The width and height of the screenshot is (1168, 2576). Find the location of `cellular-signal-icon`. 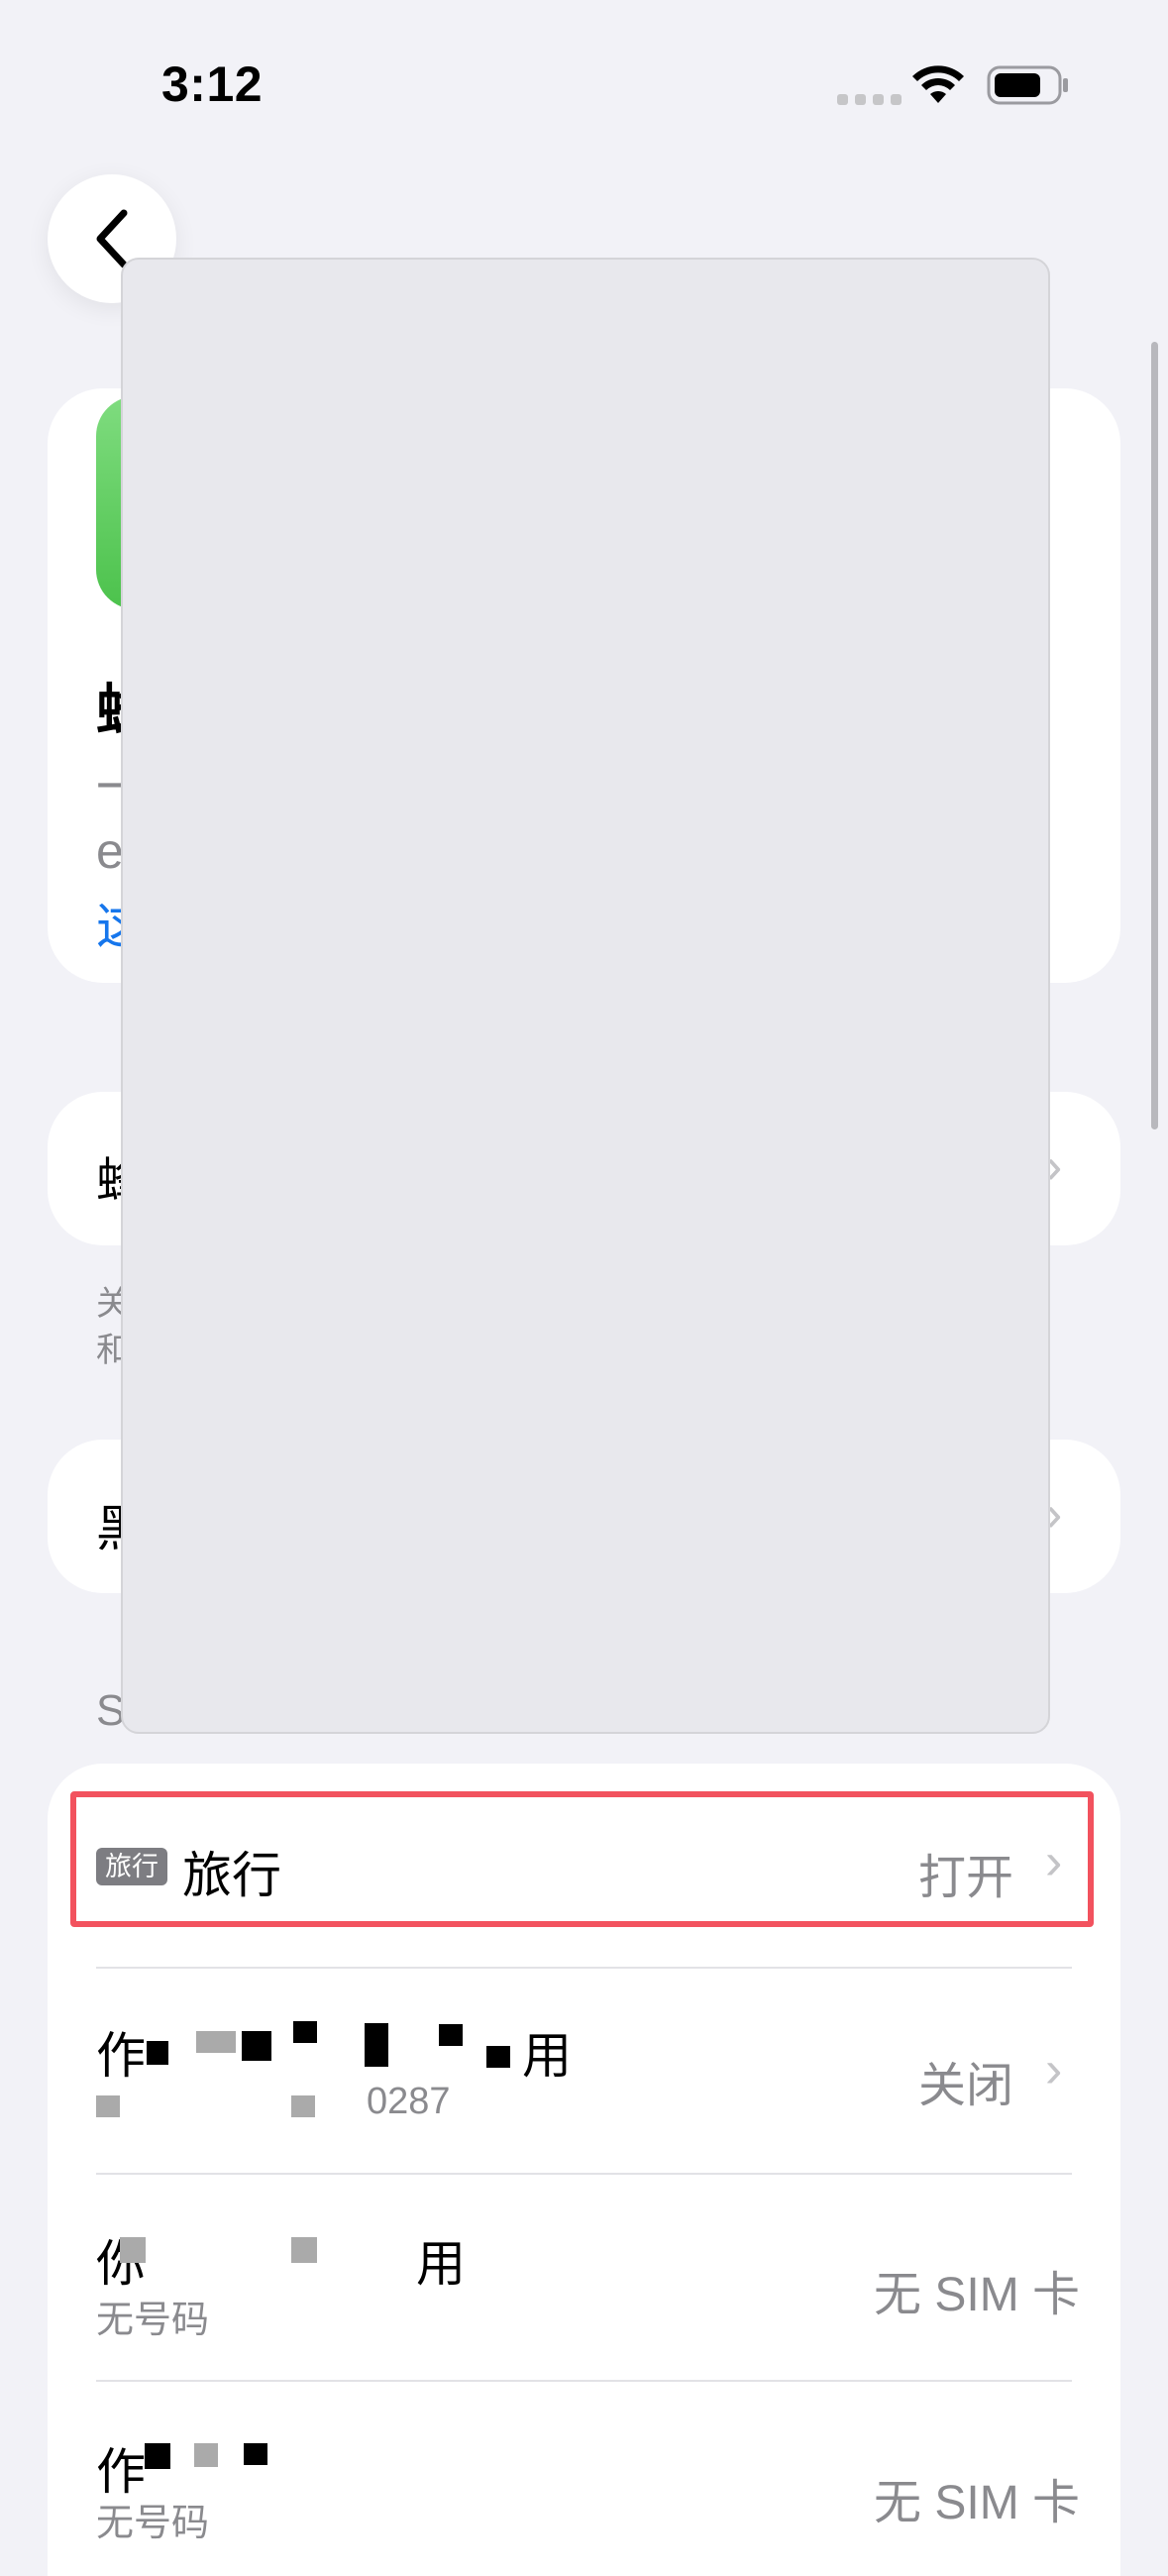

cellular-signal-icon is located at coordinates (869, 100).